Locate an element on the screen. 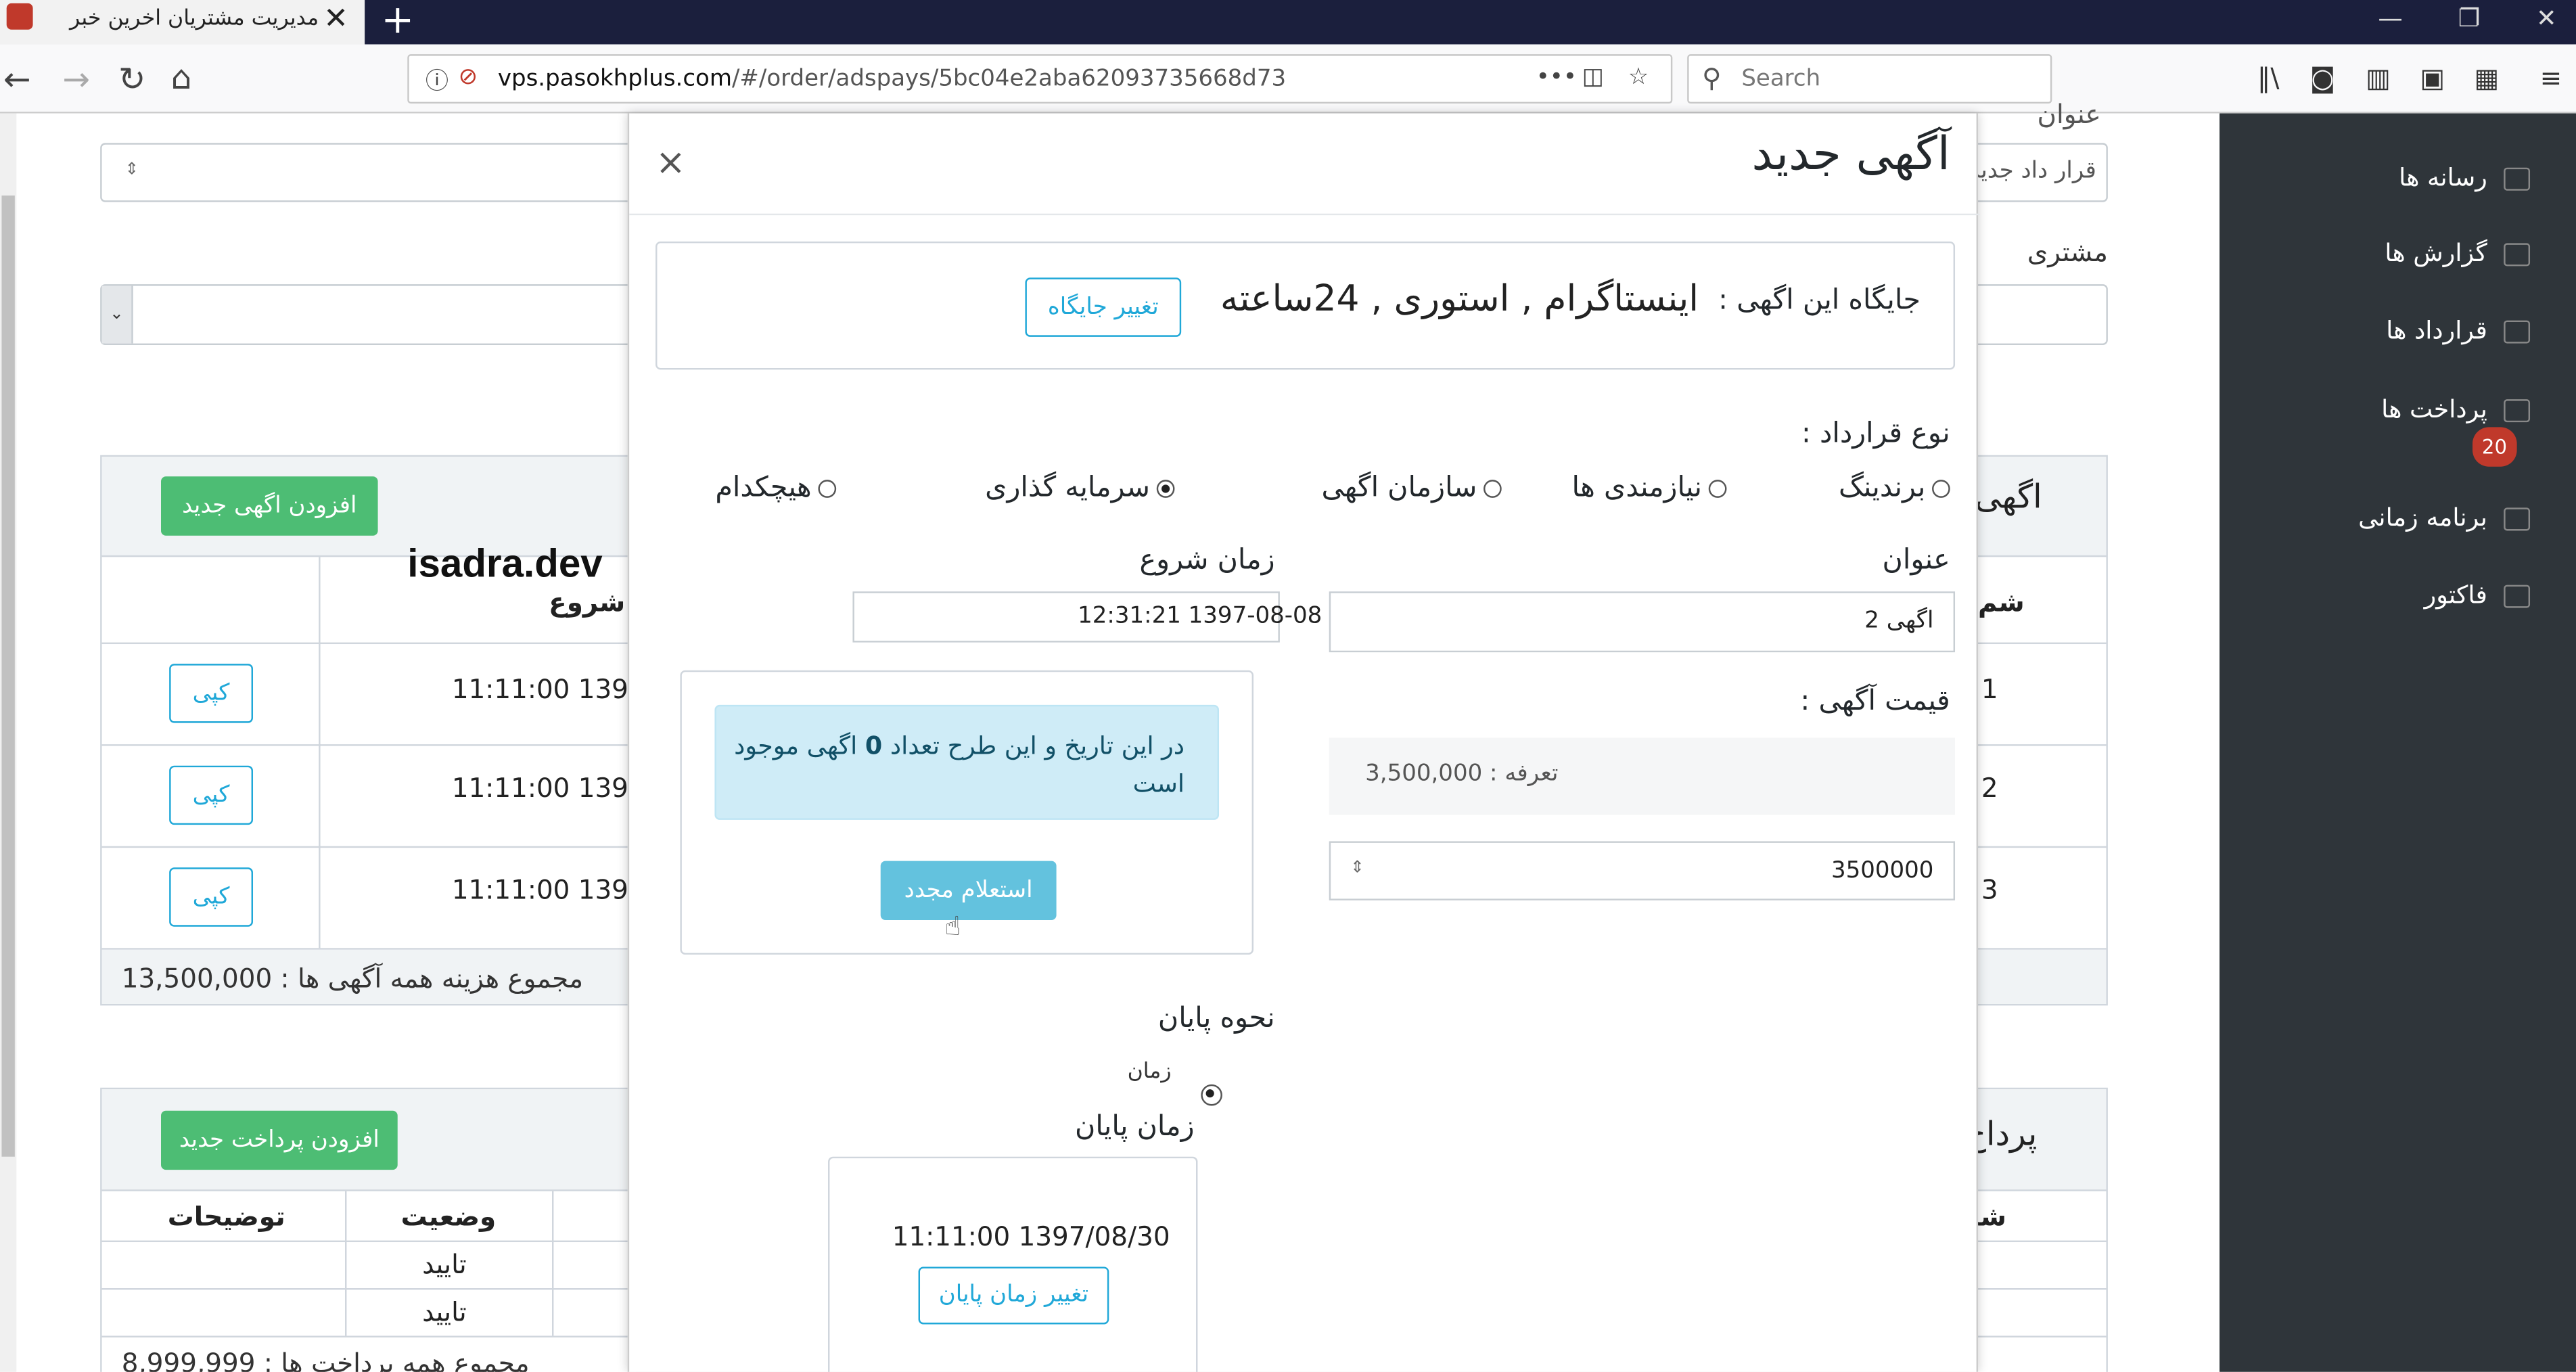 This screenshot has height=1372, width=2576. qr-code-icon: ▦ is located at coordinates (2486, 77).